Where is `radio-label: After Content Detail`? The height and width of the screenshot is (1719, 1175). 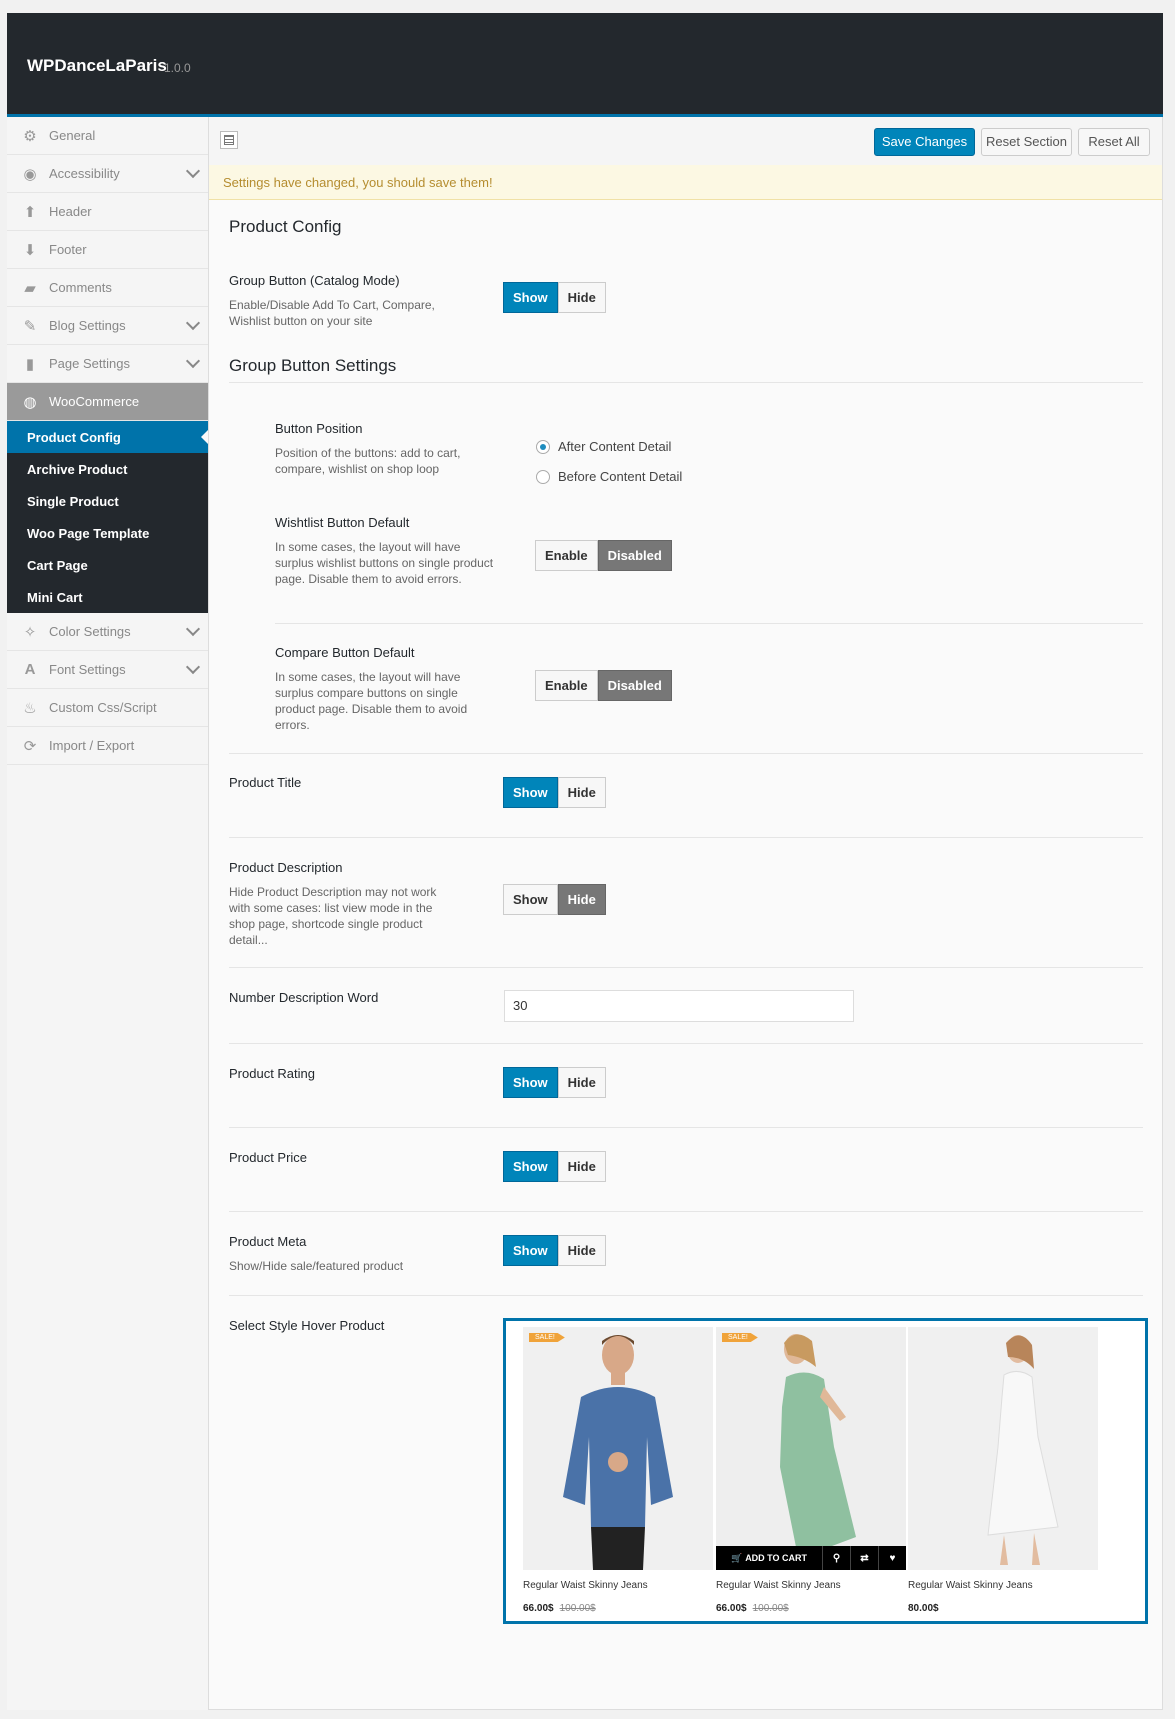 radio-label: After Content Detail is located at coordinates (615, 446).